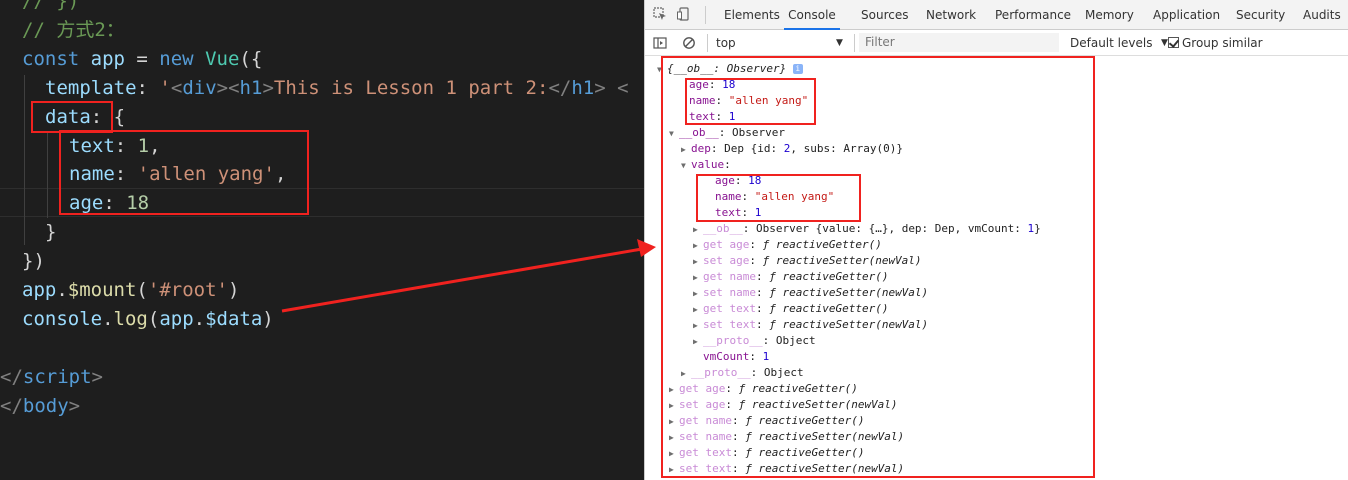 This screenshot has width=1348, height=480. I want to click on context-dropdown-icon: ▼, so click(839, 43).